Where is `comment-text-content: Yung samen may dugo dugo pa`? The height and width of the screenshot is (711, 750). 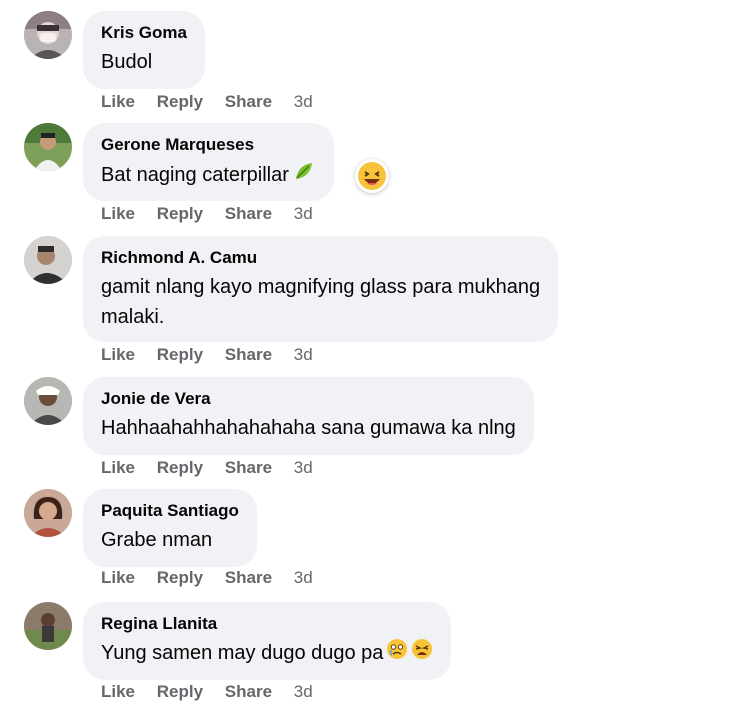
comment-text-content: Yung samen may dugo dugo pa is located at coordinates (242, 653).